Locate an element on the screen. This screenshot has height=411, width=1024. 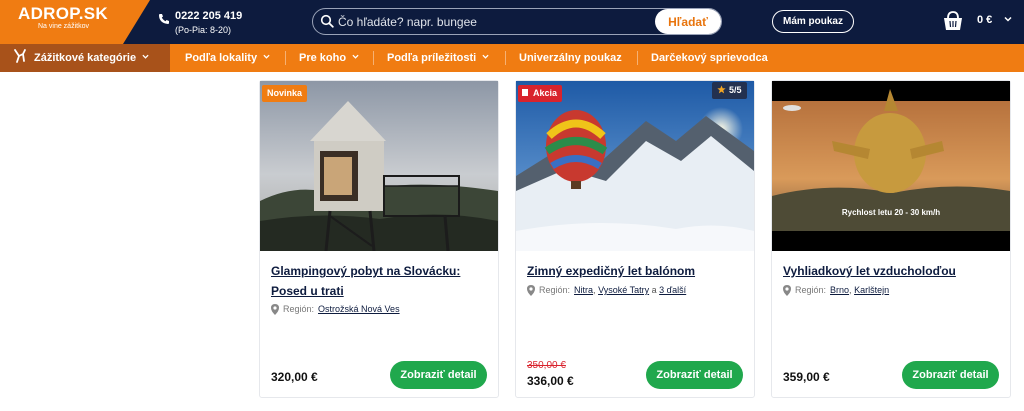
basket-icon is located at coordinates (953, 21).